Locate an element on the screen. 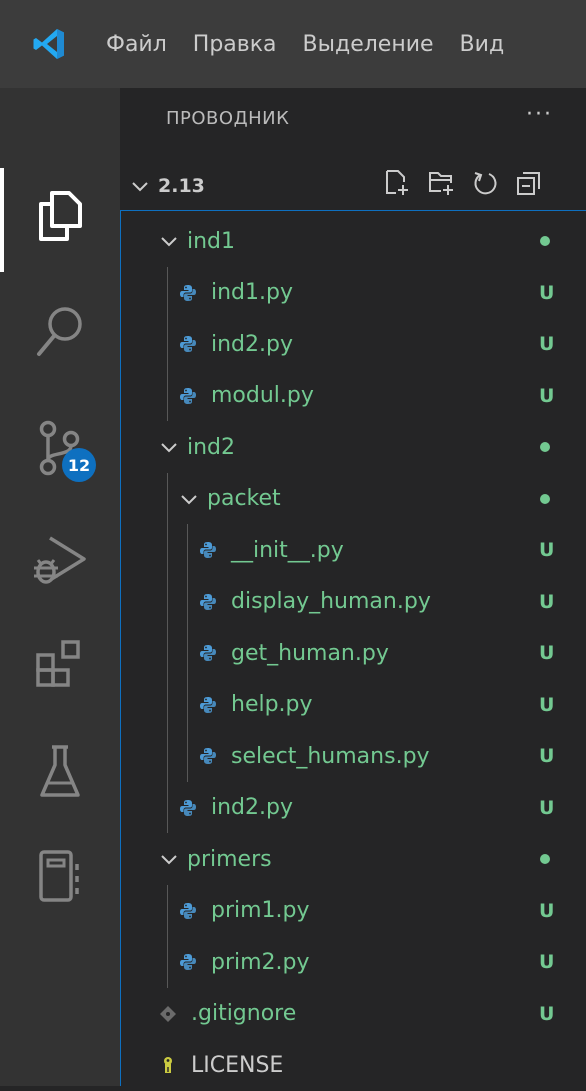  files-icon is located at coordinates (60, 216).